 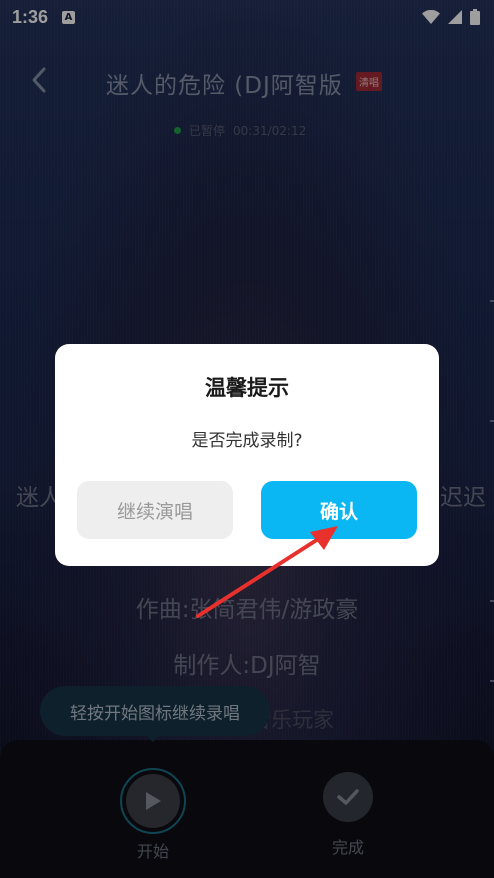 What do you see at coordinates (247, 441) in the screenshot?
I see `dialog-message: 是否完成录制?` at bounding box center [247, 441].